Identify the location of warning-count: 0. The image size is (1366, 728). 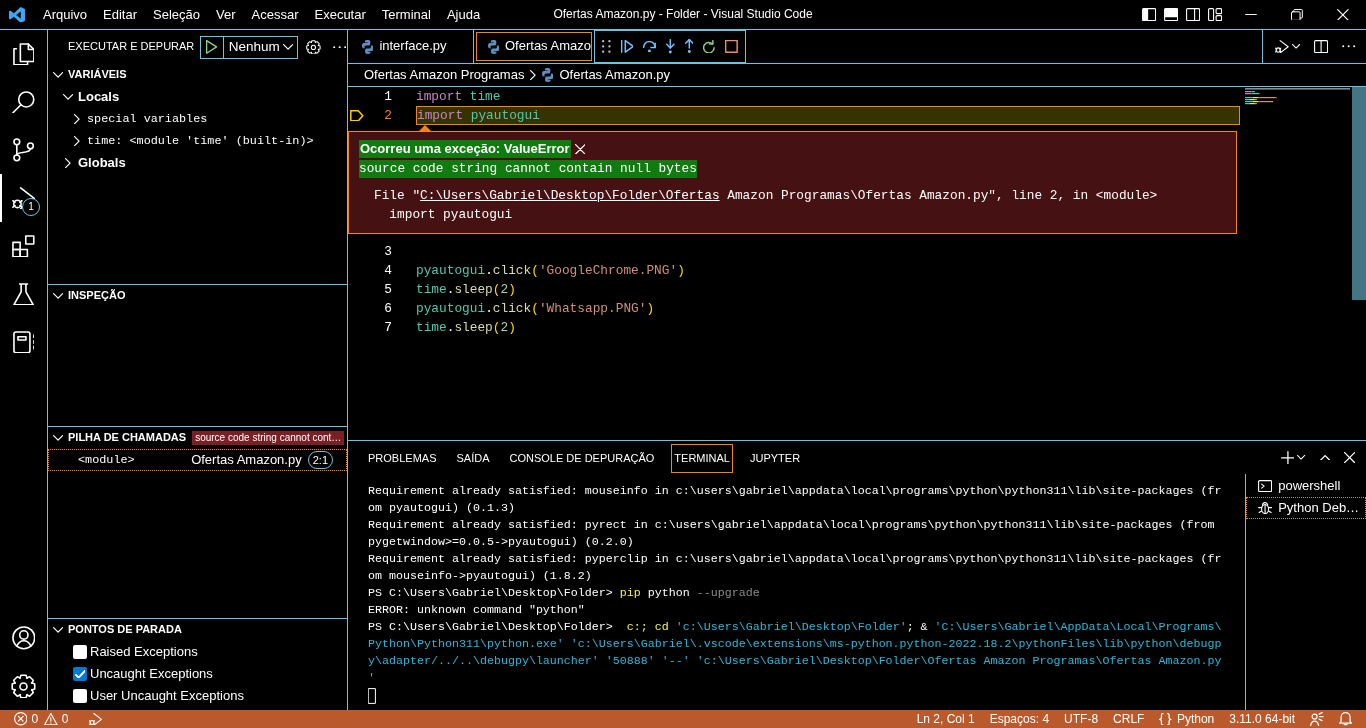
(65, 719).